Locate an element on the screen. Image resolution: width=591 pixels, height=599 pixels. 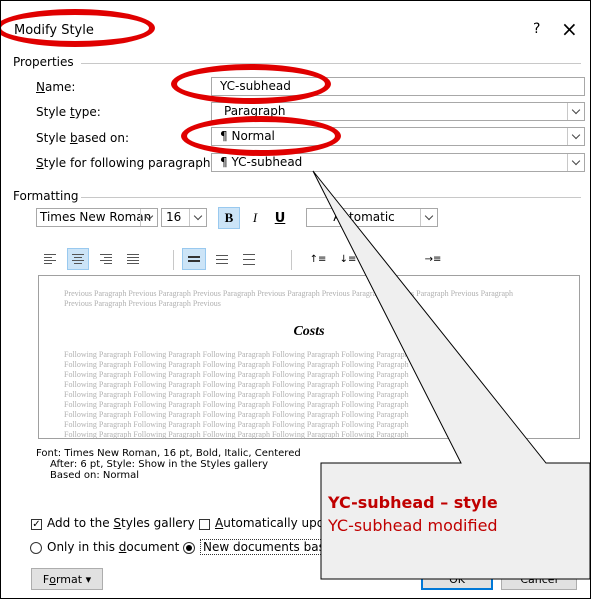
highlight-ellipse-based-on is located at coordinates (261, 136).